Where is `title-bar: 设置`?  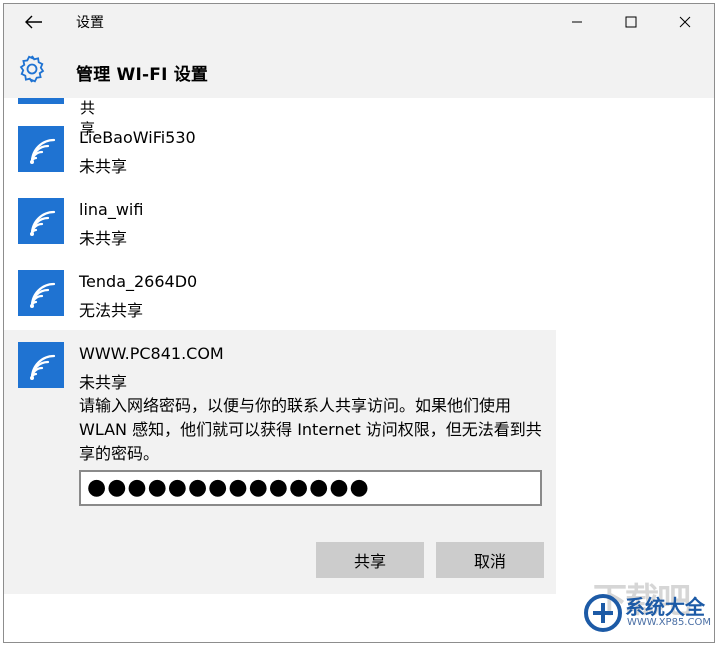
title-bar: 设置 is located at coordinates (359, 22).